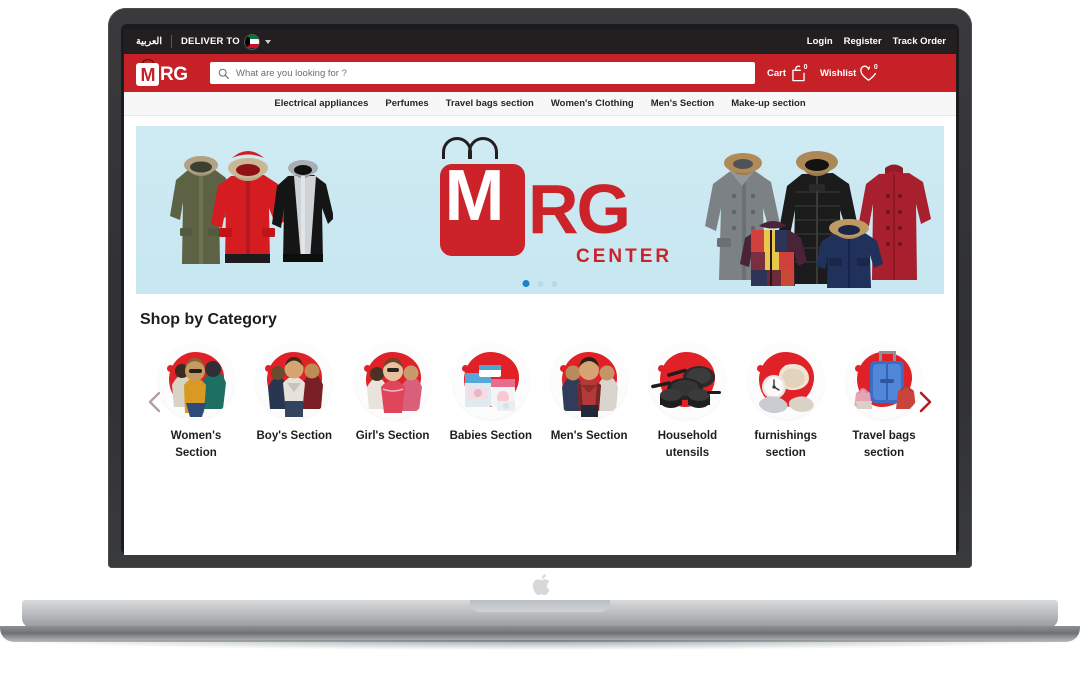 The width and height of the screenshot is (1080, 675). What do you see at coordinates (267, 41) in the screenshot?
I see `chevron-down-icon` at bounding box center [267, 41].